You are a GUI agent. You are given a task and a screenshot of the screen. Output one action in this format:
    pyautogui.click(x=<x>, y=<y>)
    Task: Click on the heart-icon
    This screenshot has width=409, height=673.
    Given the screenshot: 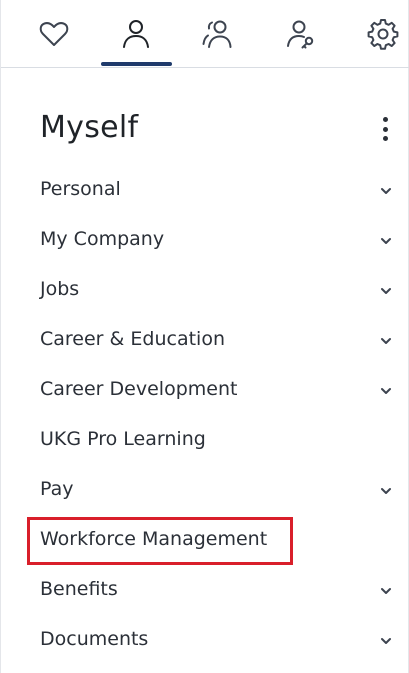 What is the action you would take?
    pyautogui.click(x=54, y=34)
    